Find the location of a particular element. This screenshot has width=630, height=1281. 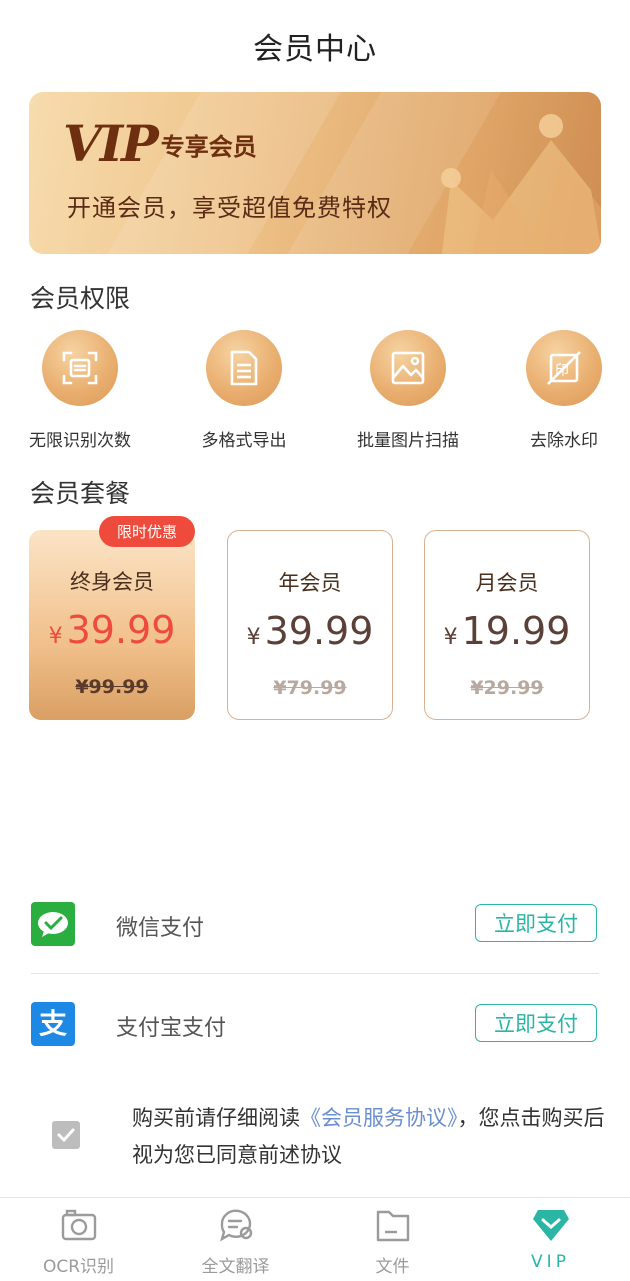

wechat-pay-icon is located at coordinates (53, 924).